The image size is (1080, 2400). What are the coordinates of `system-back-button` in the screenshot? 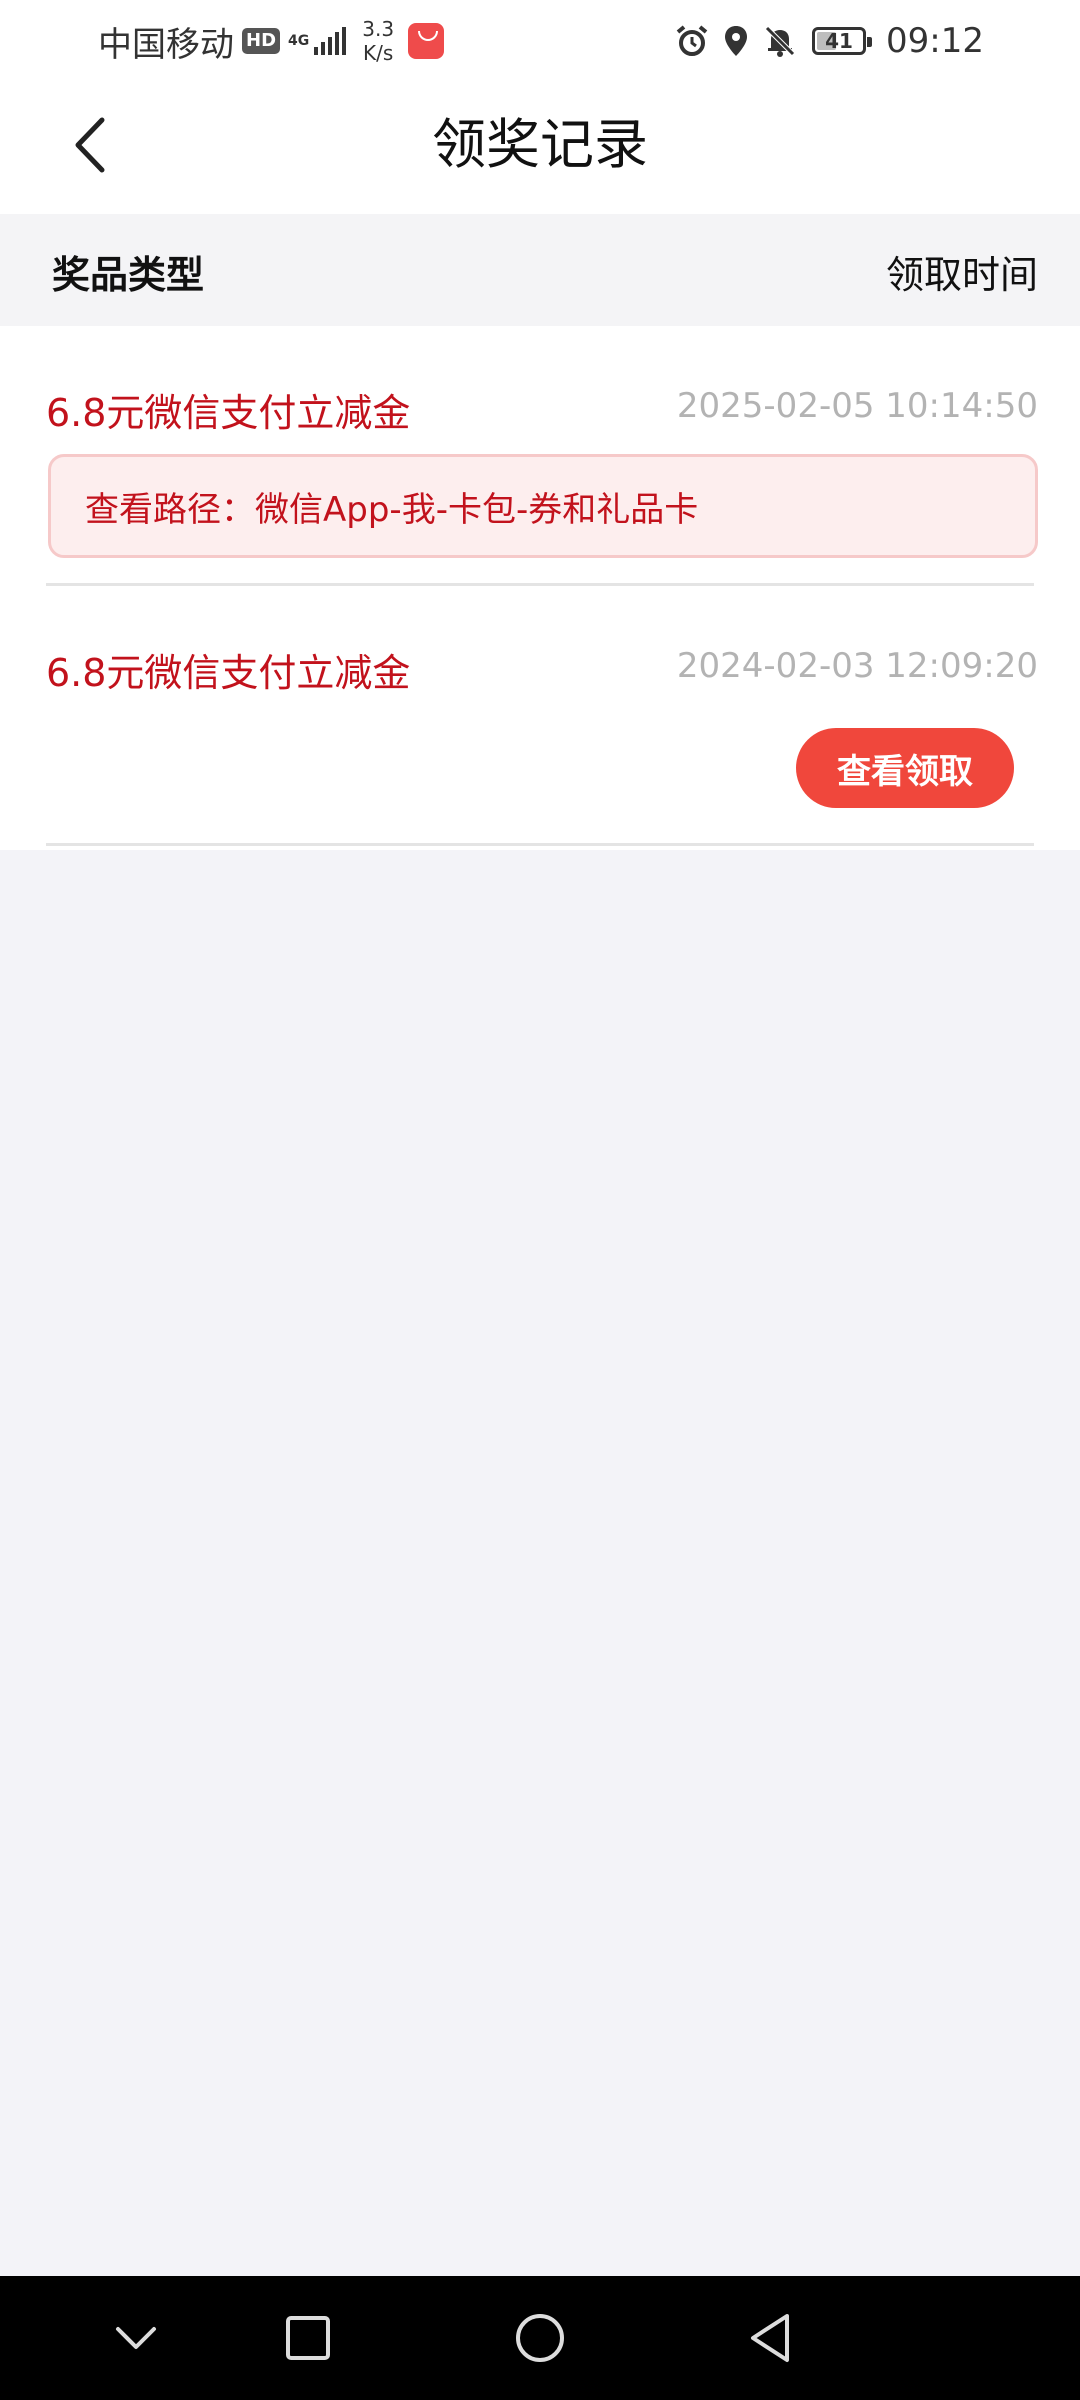 It's located at (770, 2338).